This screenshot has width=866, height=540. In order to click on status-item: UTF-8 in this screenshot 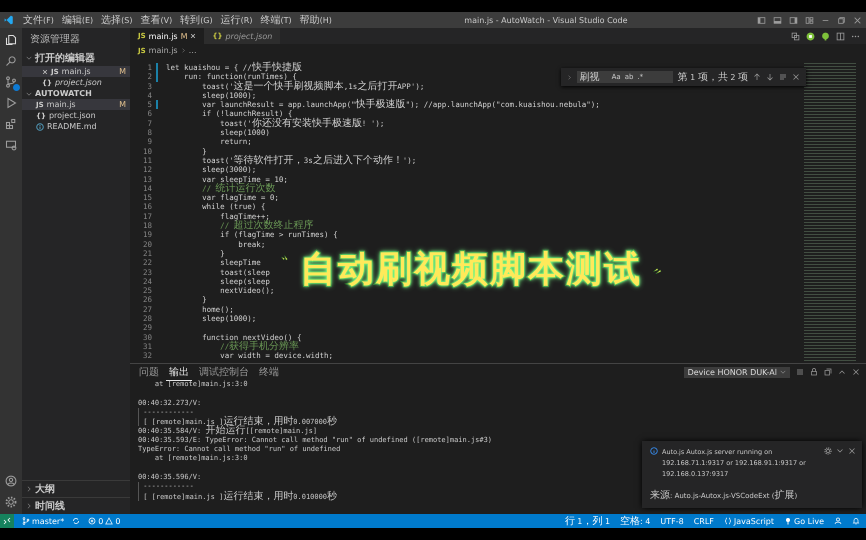, I will do `click(672, 521)`.